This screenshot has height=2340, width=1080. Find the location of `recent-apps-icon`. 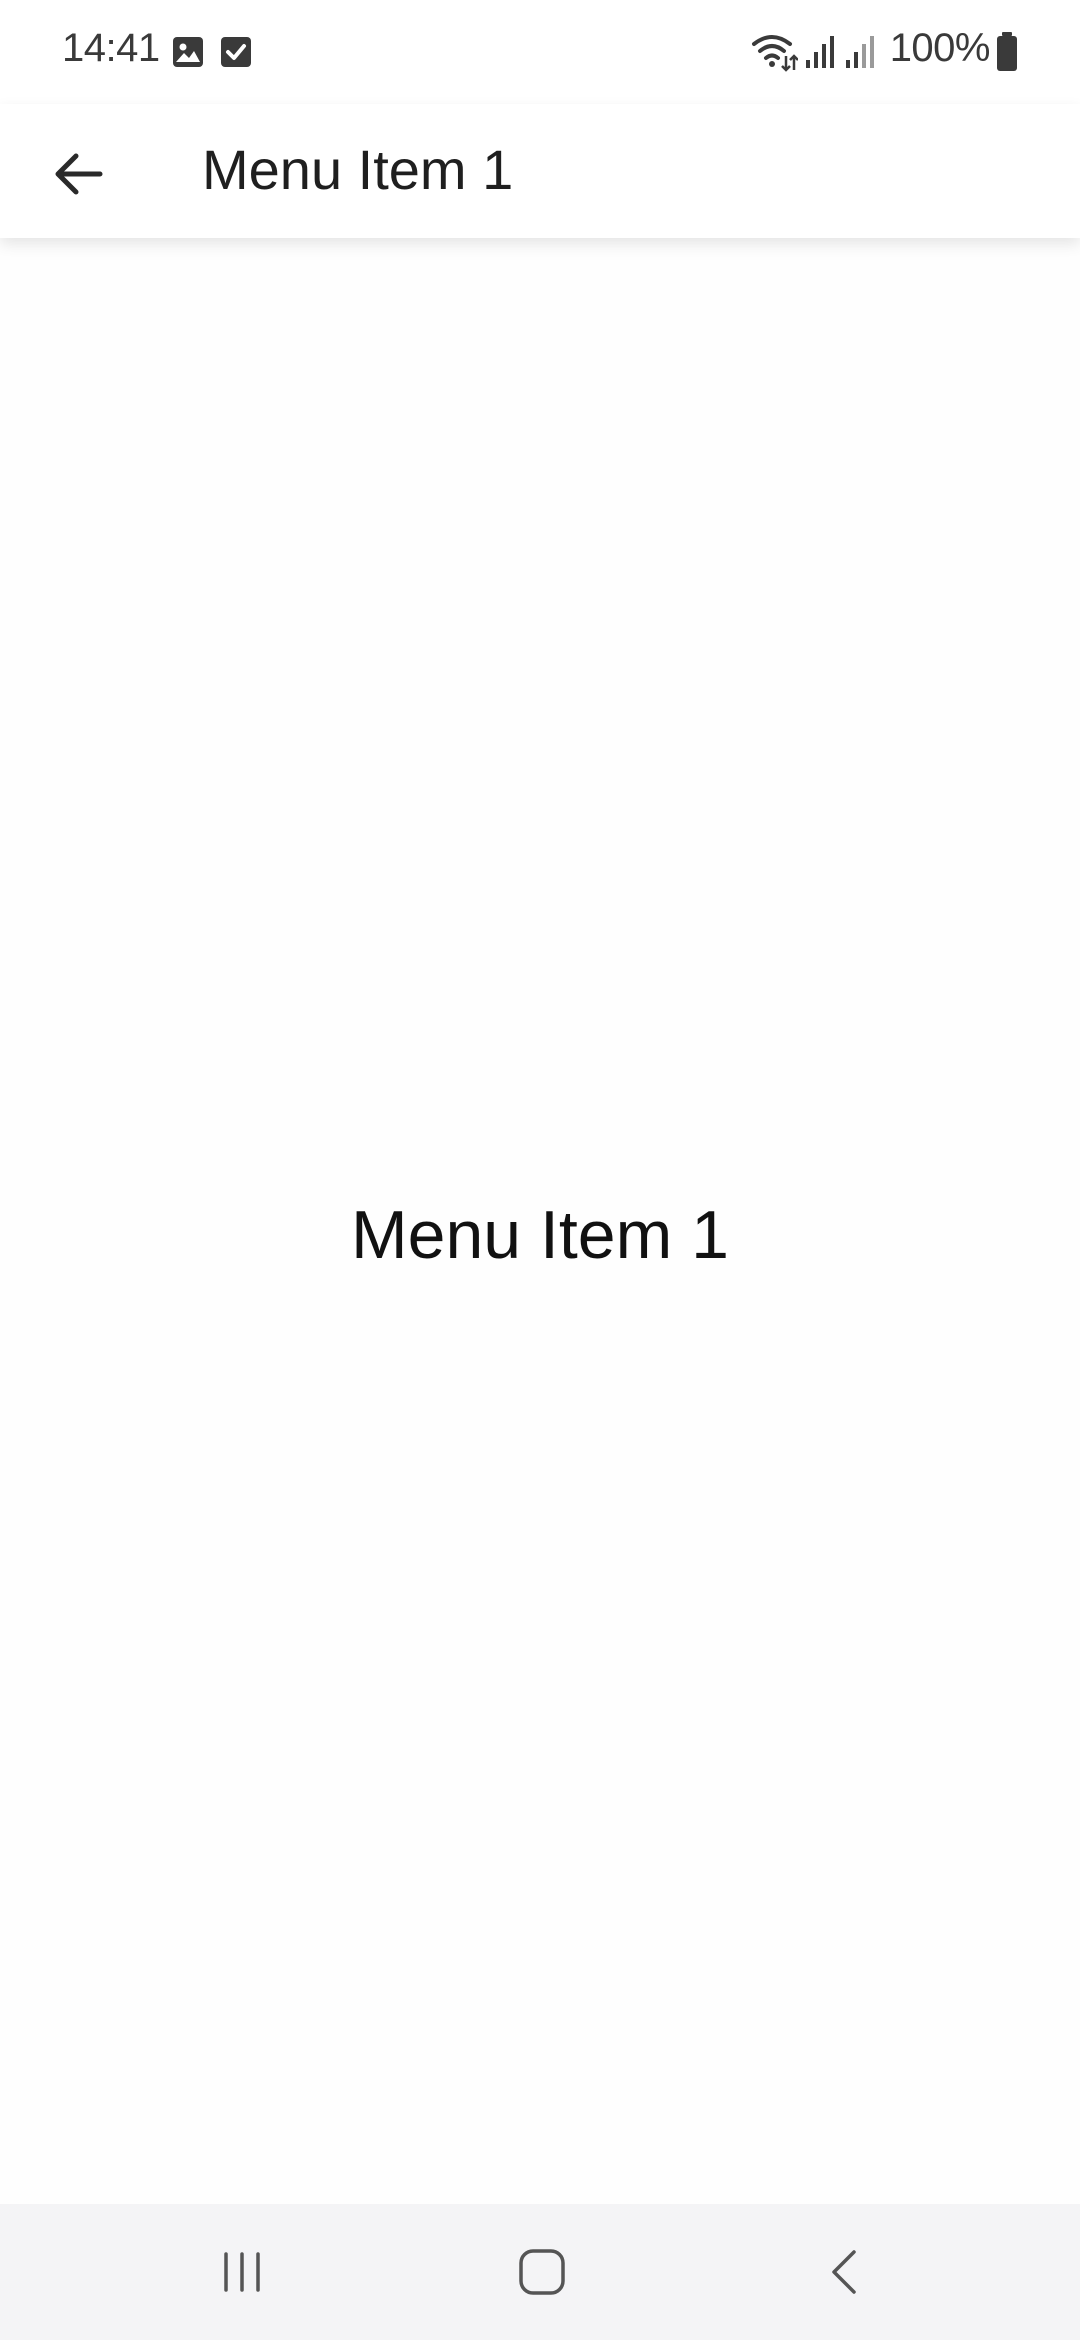

recent-apps-icon is located at coordinates (242, 2272).